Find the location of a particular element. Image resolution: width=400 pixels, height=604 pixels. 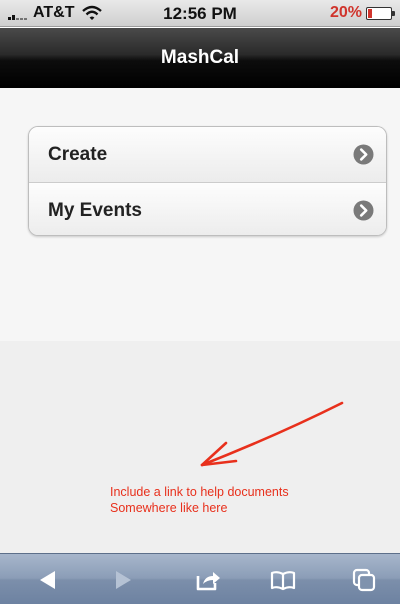

menu-item-label: My Events is located at coordinates (95, 210).